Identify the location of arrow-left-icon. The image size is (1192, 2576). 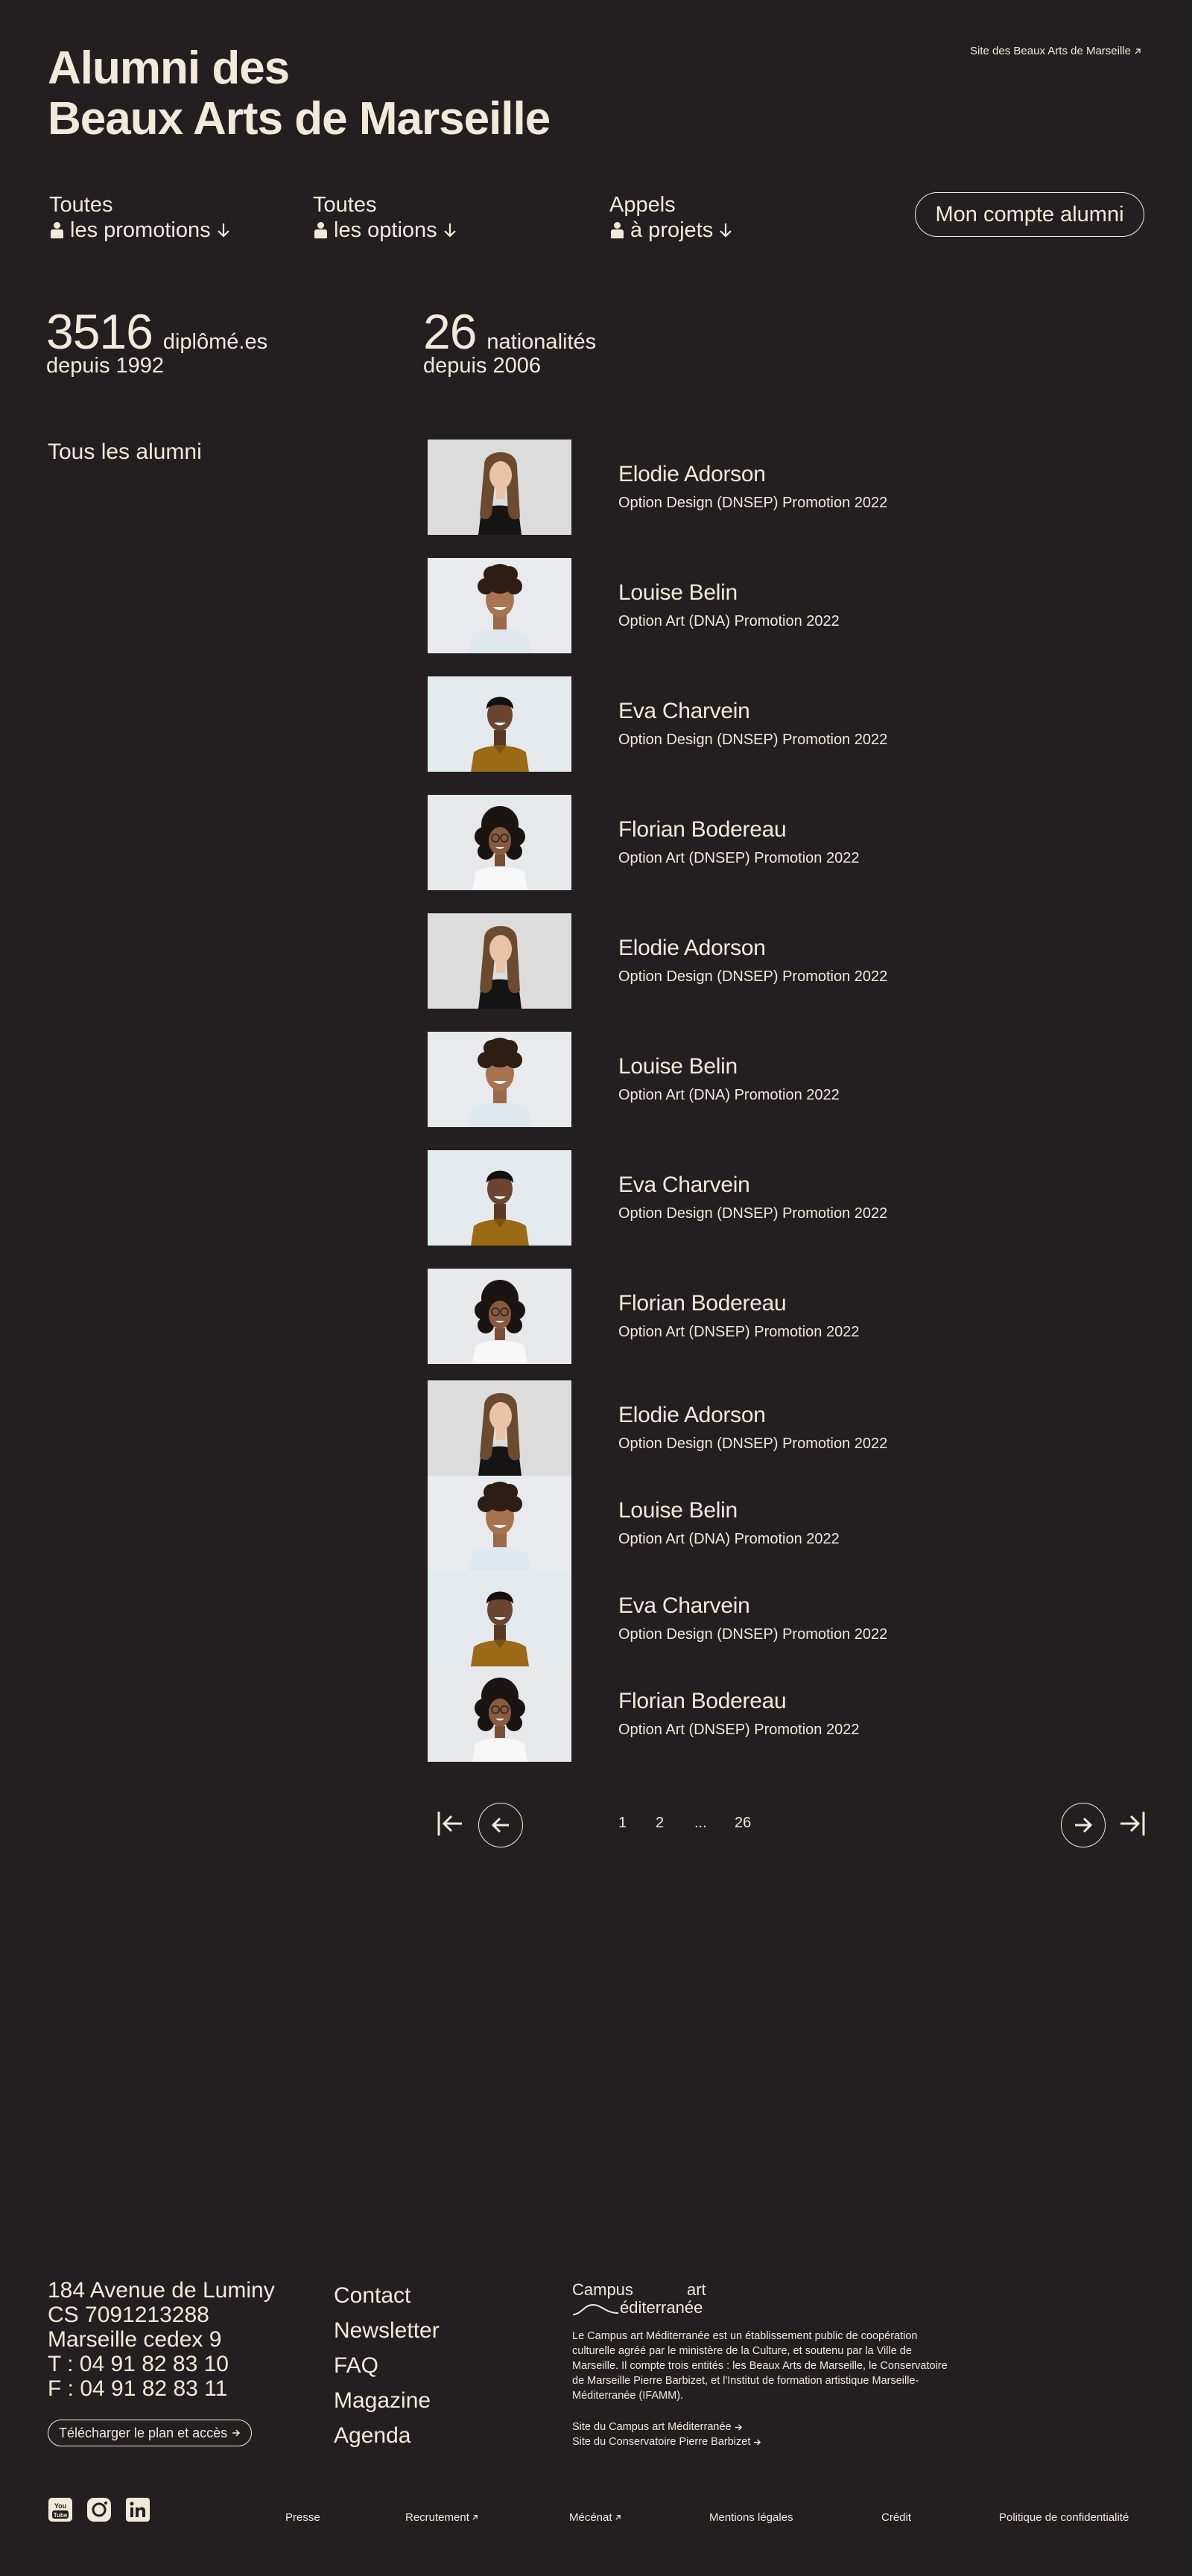
(500, 1825).